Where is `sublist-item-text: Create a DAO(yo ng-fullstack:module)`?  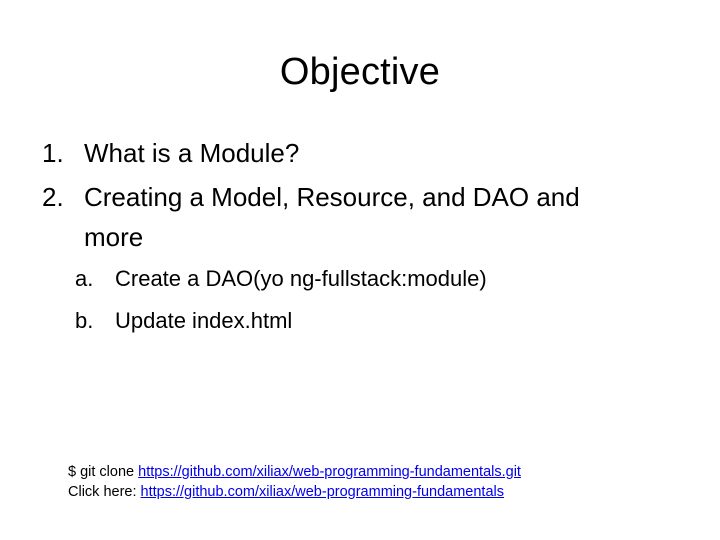
sublist-item-text: Create a DAO(yo ng-fullstack:module) is located at coordinates (301, 278).